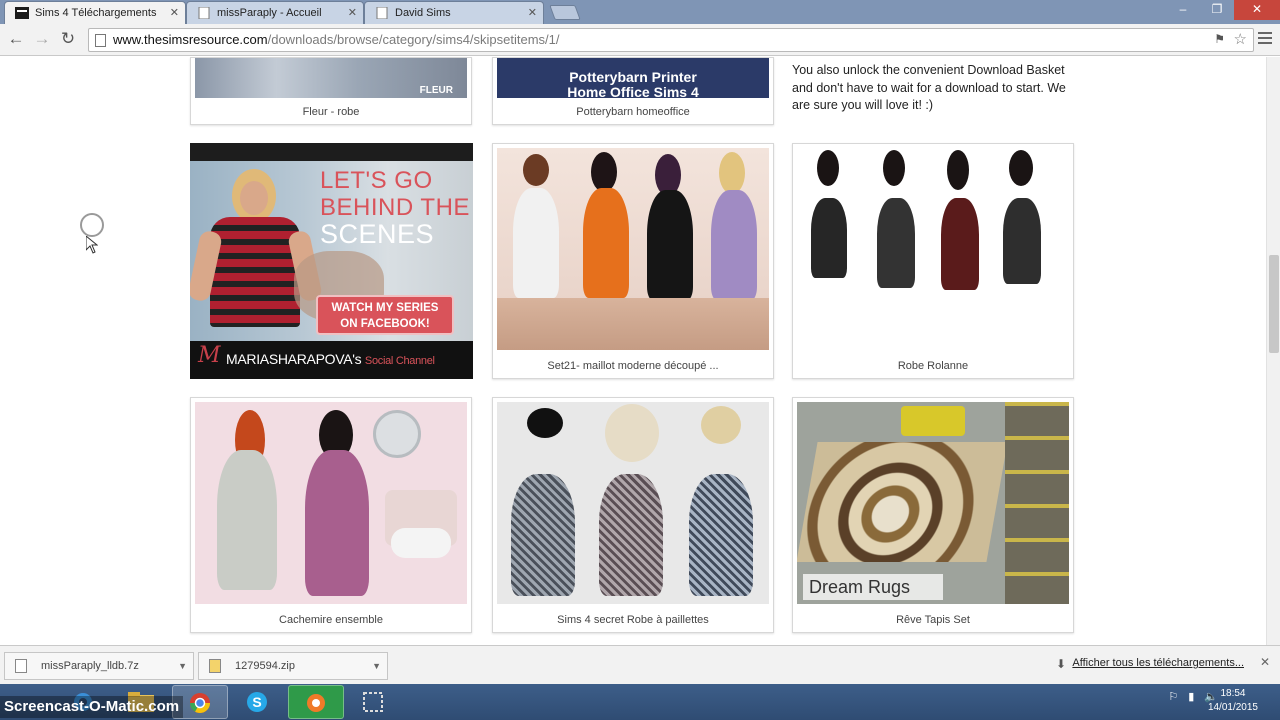 Image resolution: width=1280 pixels, height=720 pixels. Describe the element at coordinates (100, 40) in the screenshot. I see `page-icon` at that location.